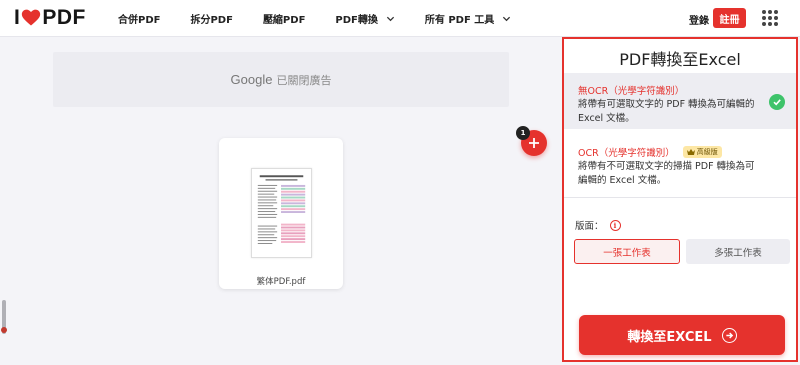  I want to click on convert-to-excel-button: 轉換至EXCEL, so click(682, 335).